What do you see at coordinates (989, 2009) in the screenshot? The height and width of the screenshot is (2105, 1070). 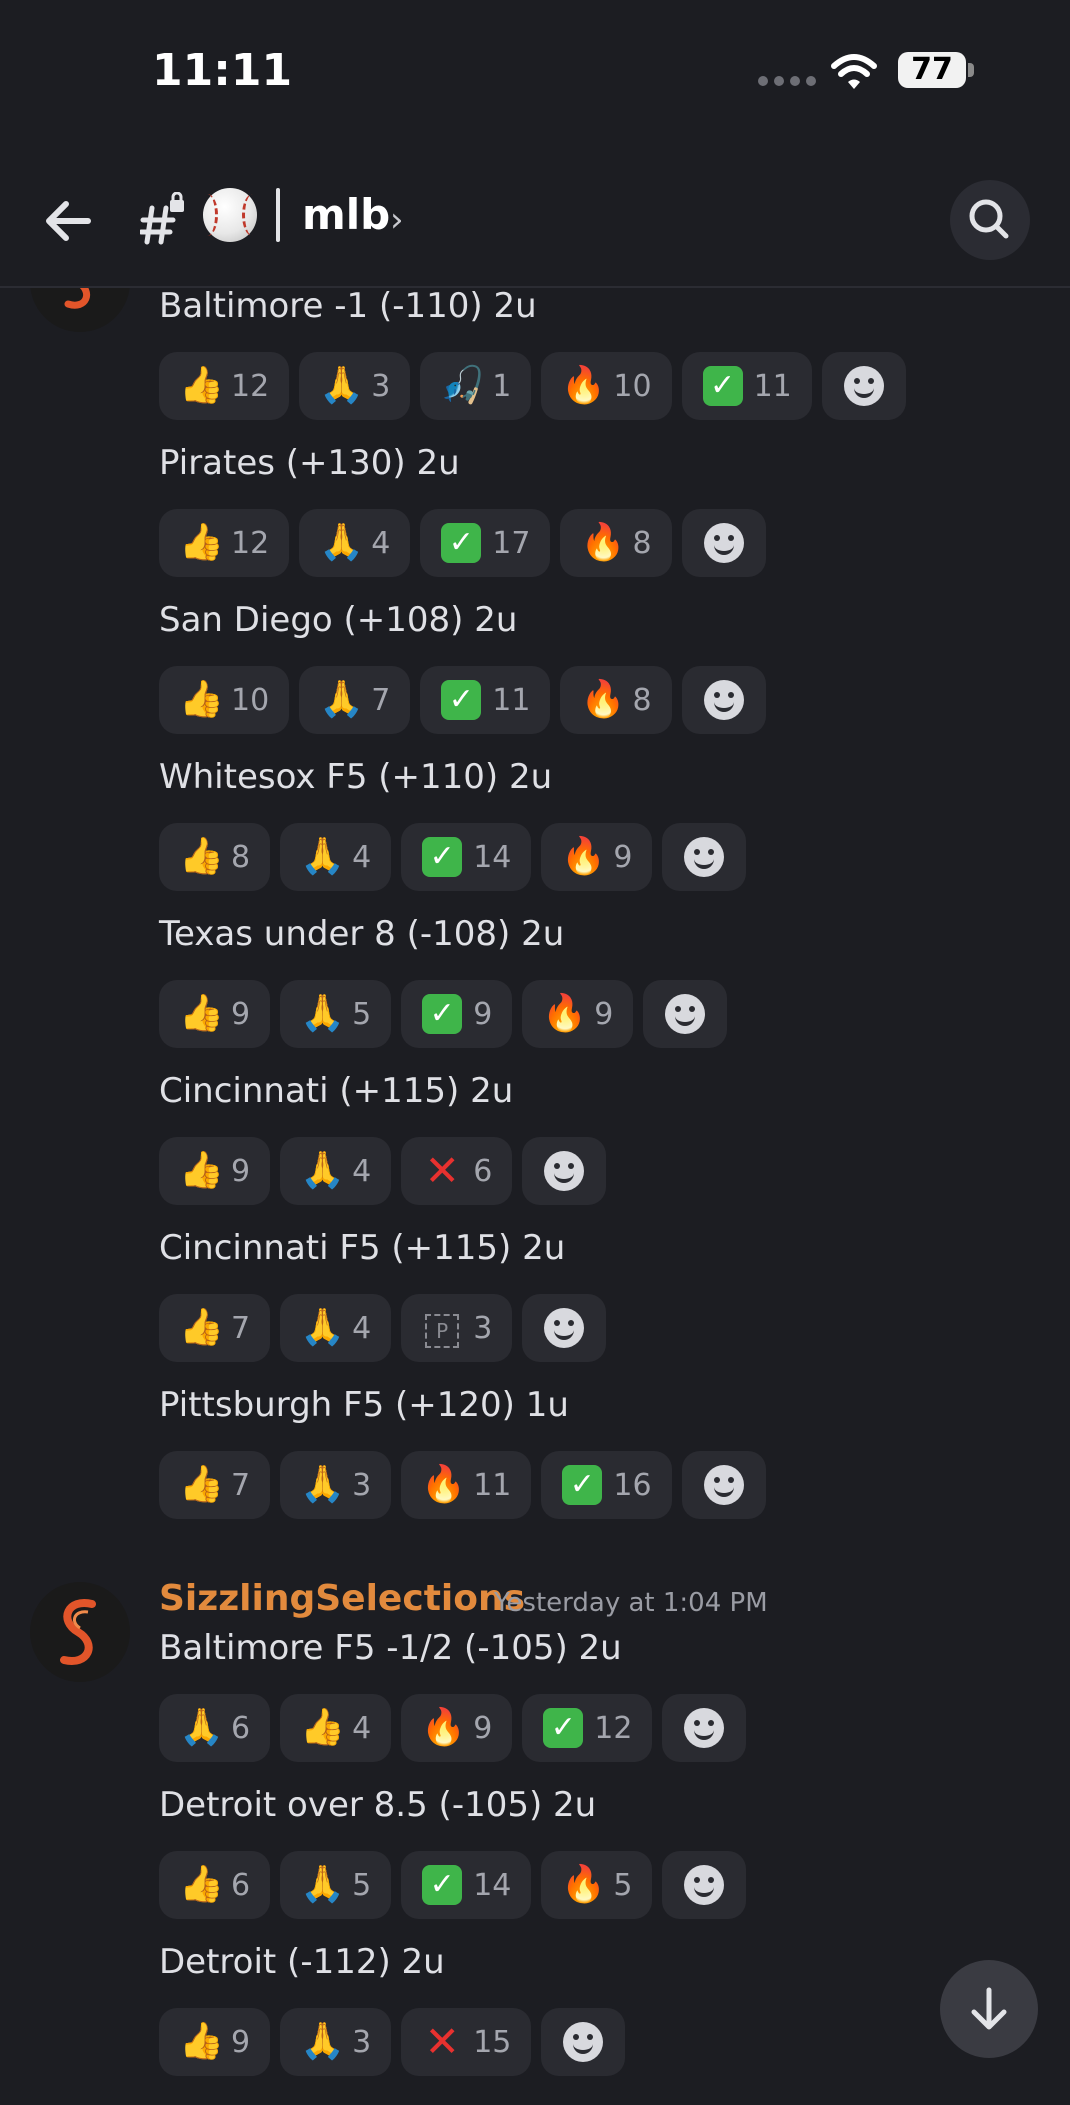 I see `jump-to-present-button` at bounding box center [989, 2009].